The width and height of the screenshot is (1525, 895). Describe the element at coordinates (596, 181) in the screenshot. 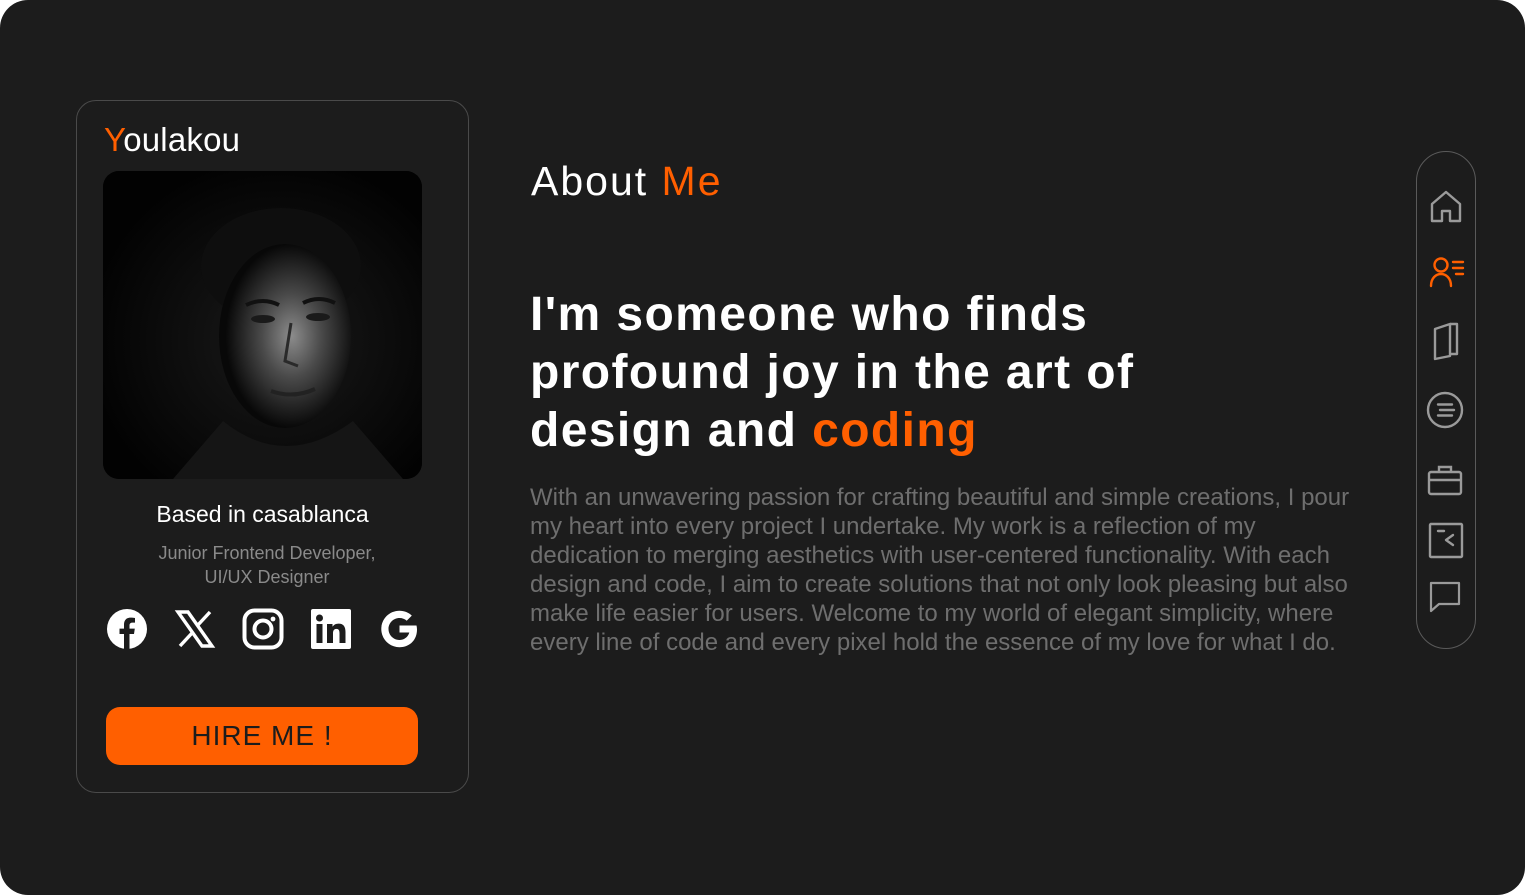

I see `section-title-white: About` at that location.